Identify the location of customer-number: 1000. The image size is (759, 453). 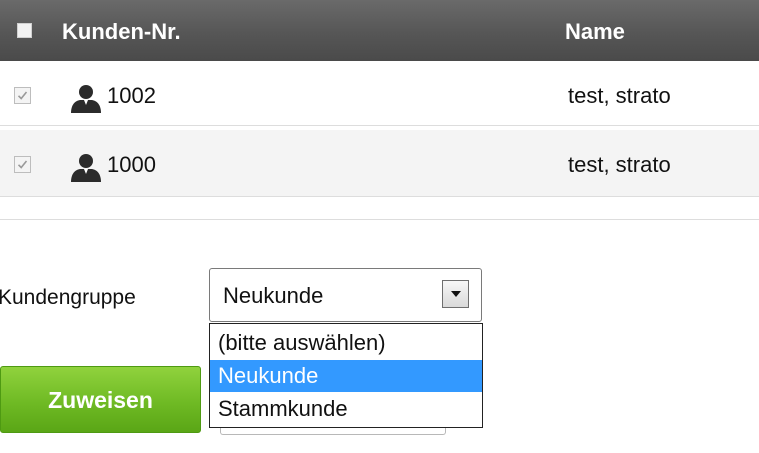
(131, 164).